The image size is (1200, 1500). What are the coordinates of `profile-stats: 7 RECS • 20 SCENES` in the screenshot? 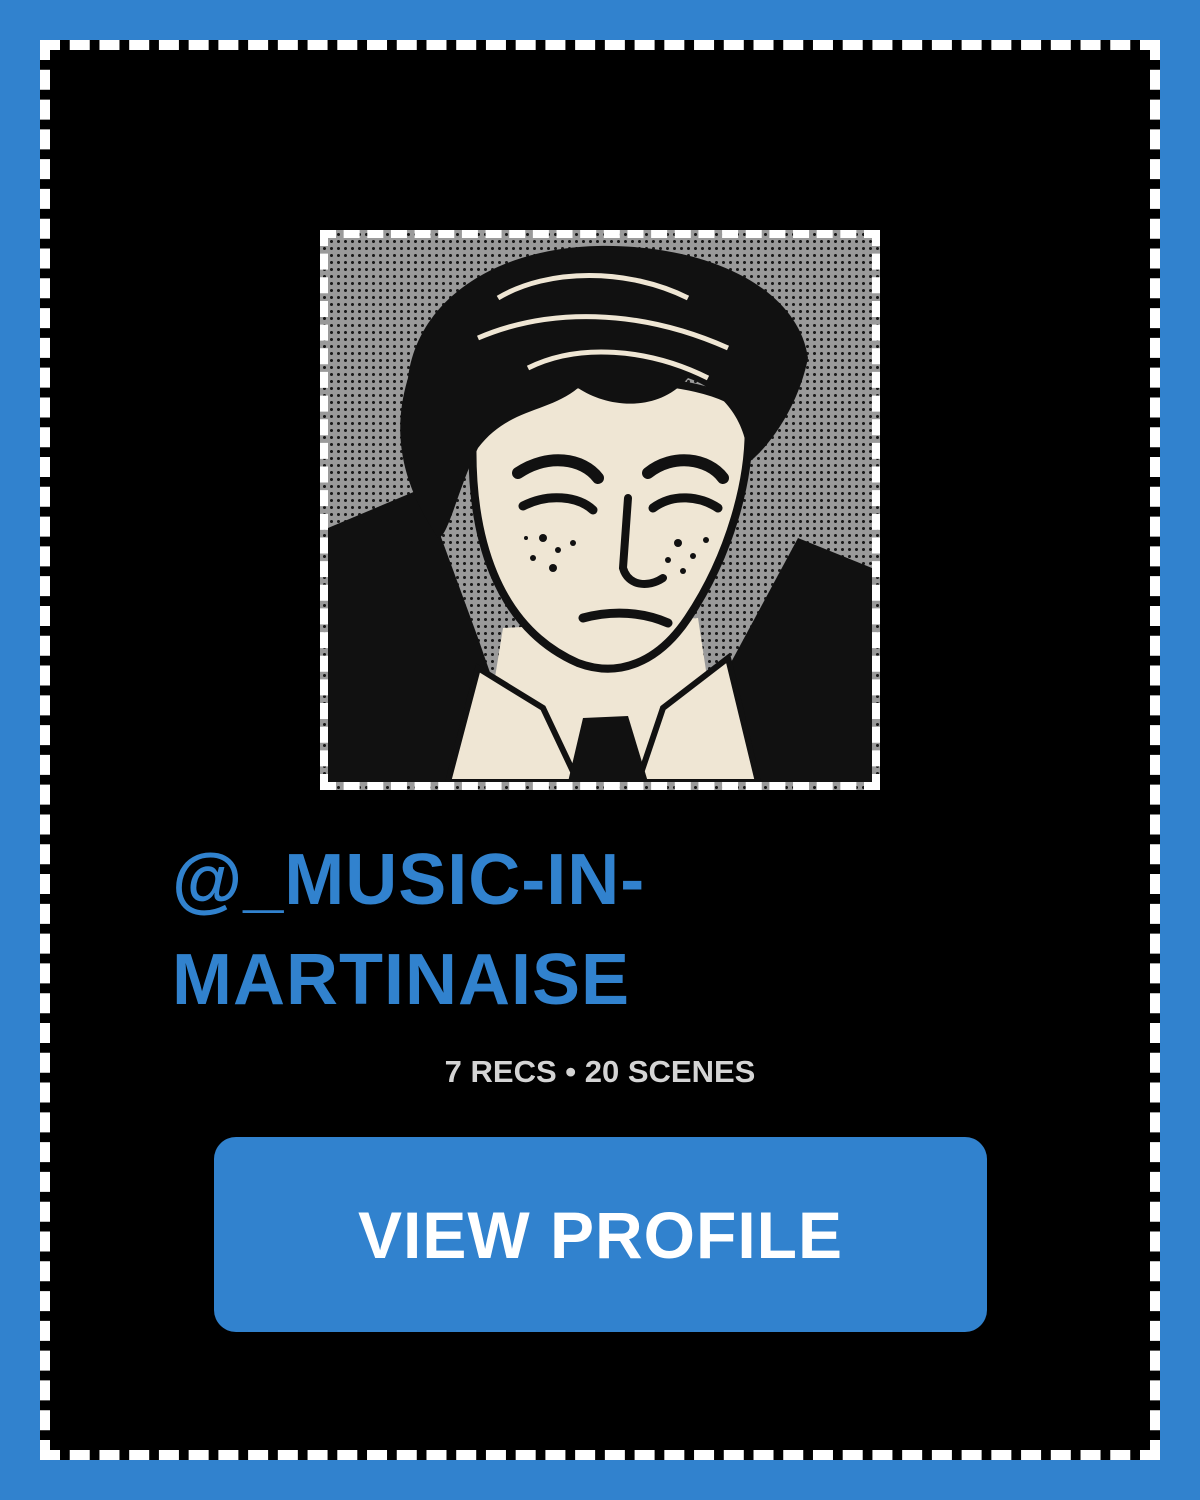 It's located at (600, 1071).